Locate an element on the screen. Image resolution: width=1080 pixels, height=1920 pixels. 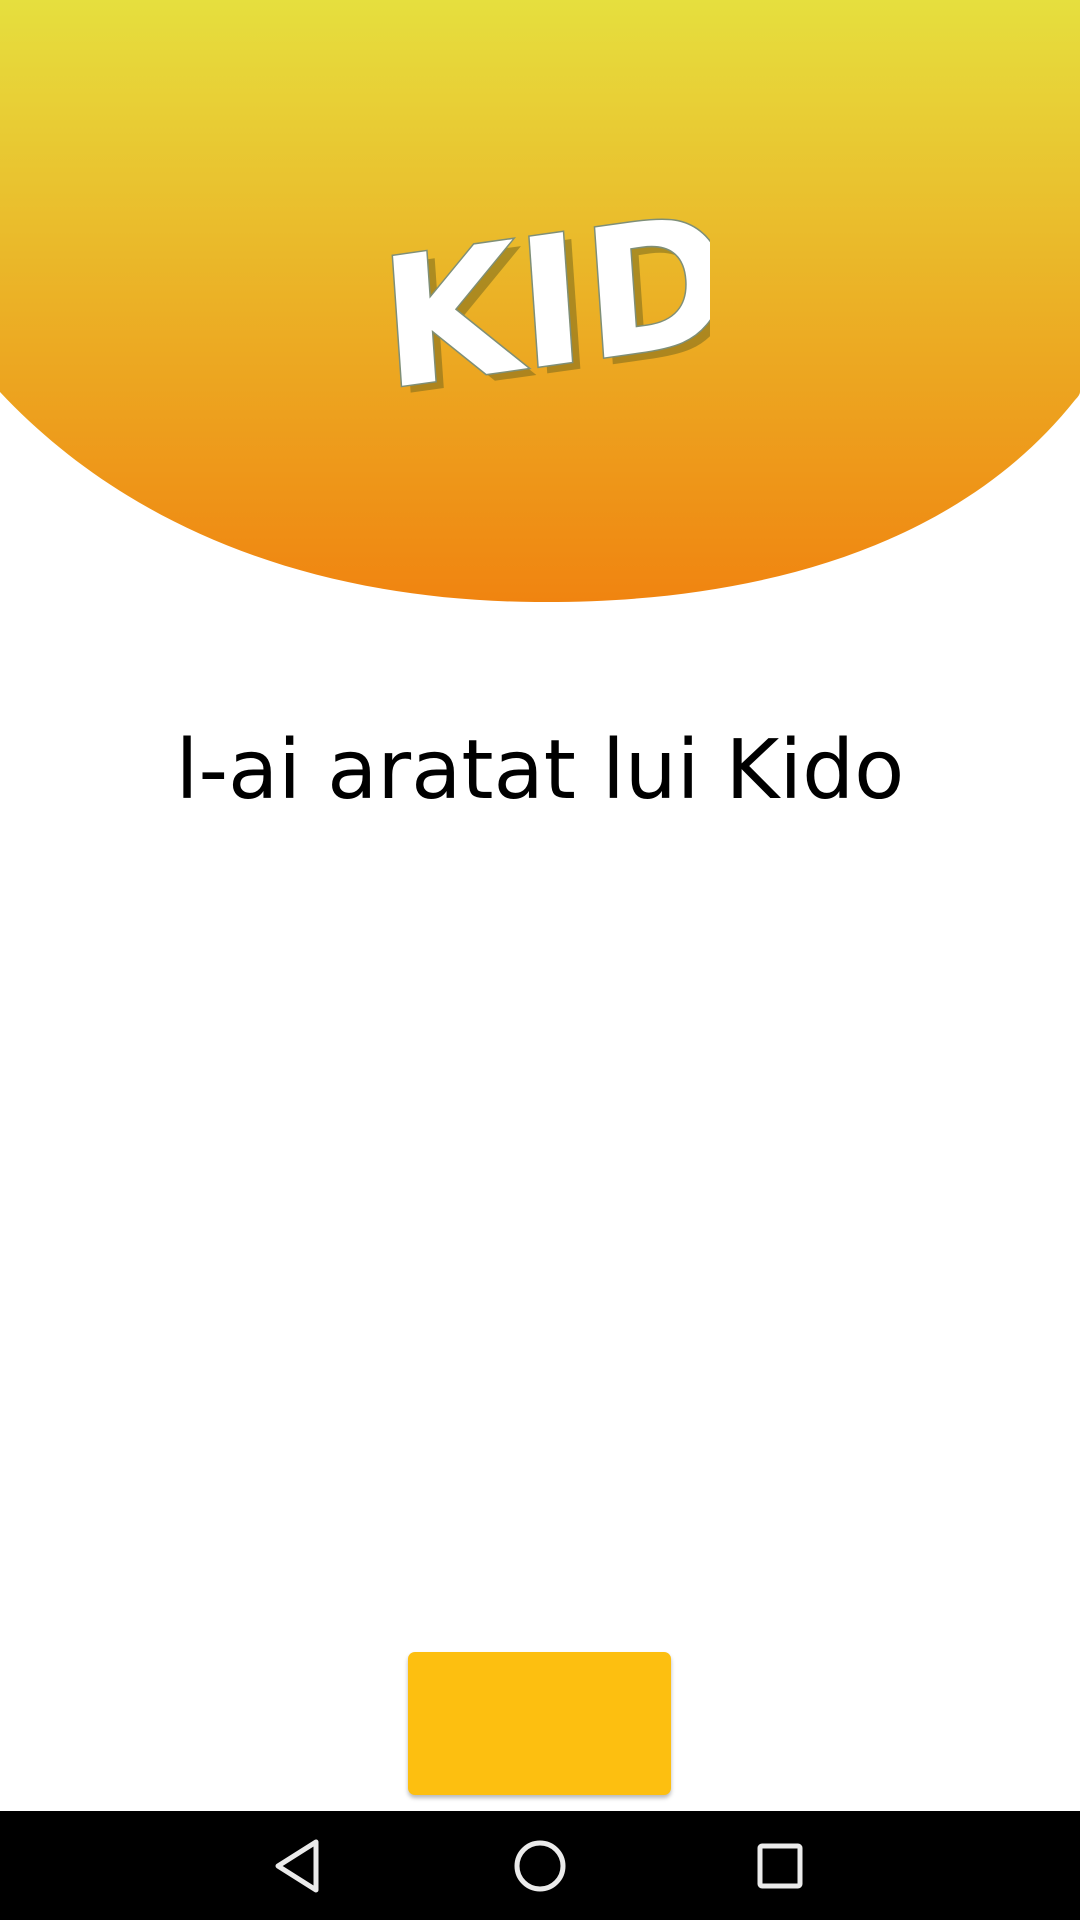
recents-button is located at coordinates (780, 1865).